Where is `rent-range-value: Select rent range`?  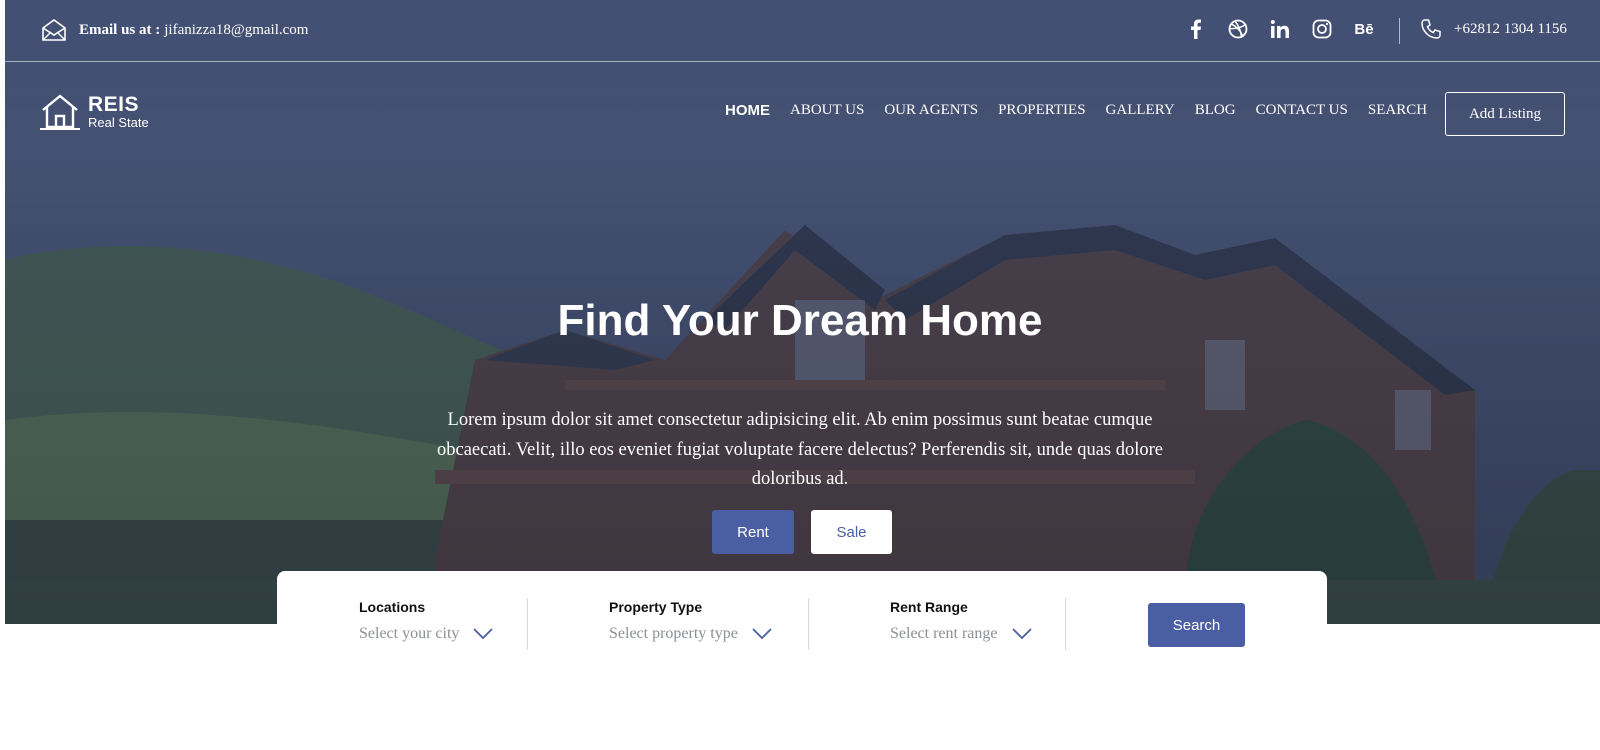 rent-range-value: Select rent range is located at coordinates (944, 633).